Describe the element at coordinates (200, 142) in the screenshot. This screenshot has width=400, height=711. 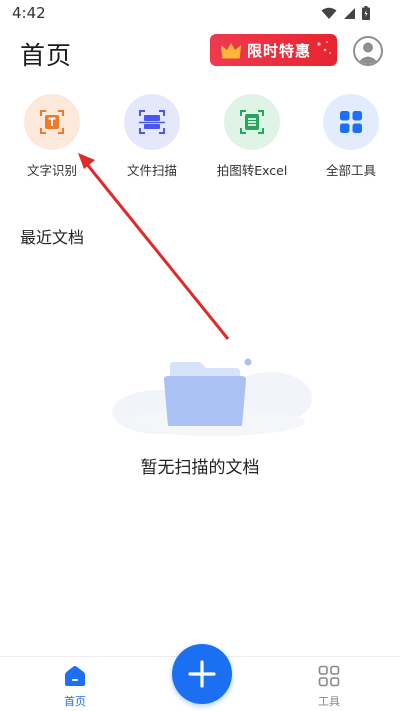
I see `tool-shortcuts: 文字识别 文件扫描 拍图转Excel 全部工具` at that location.